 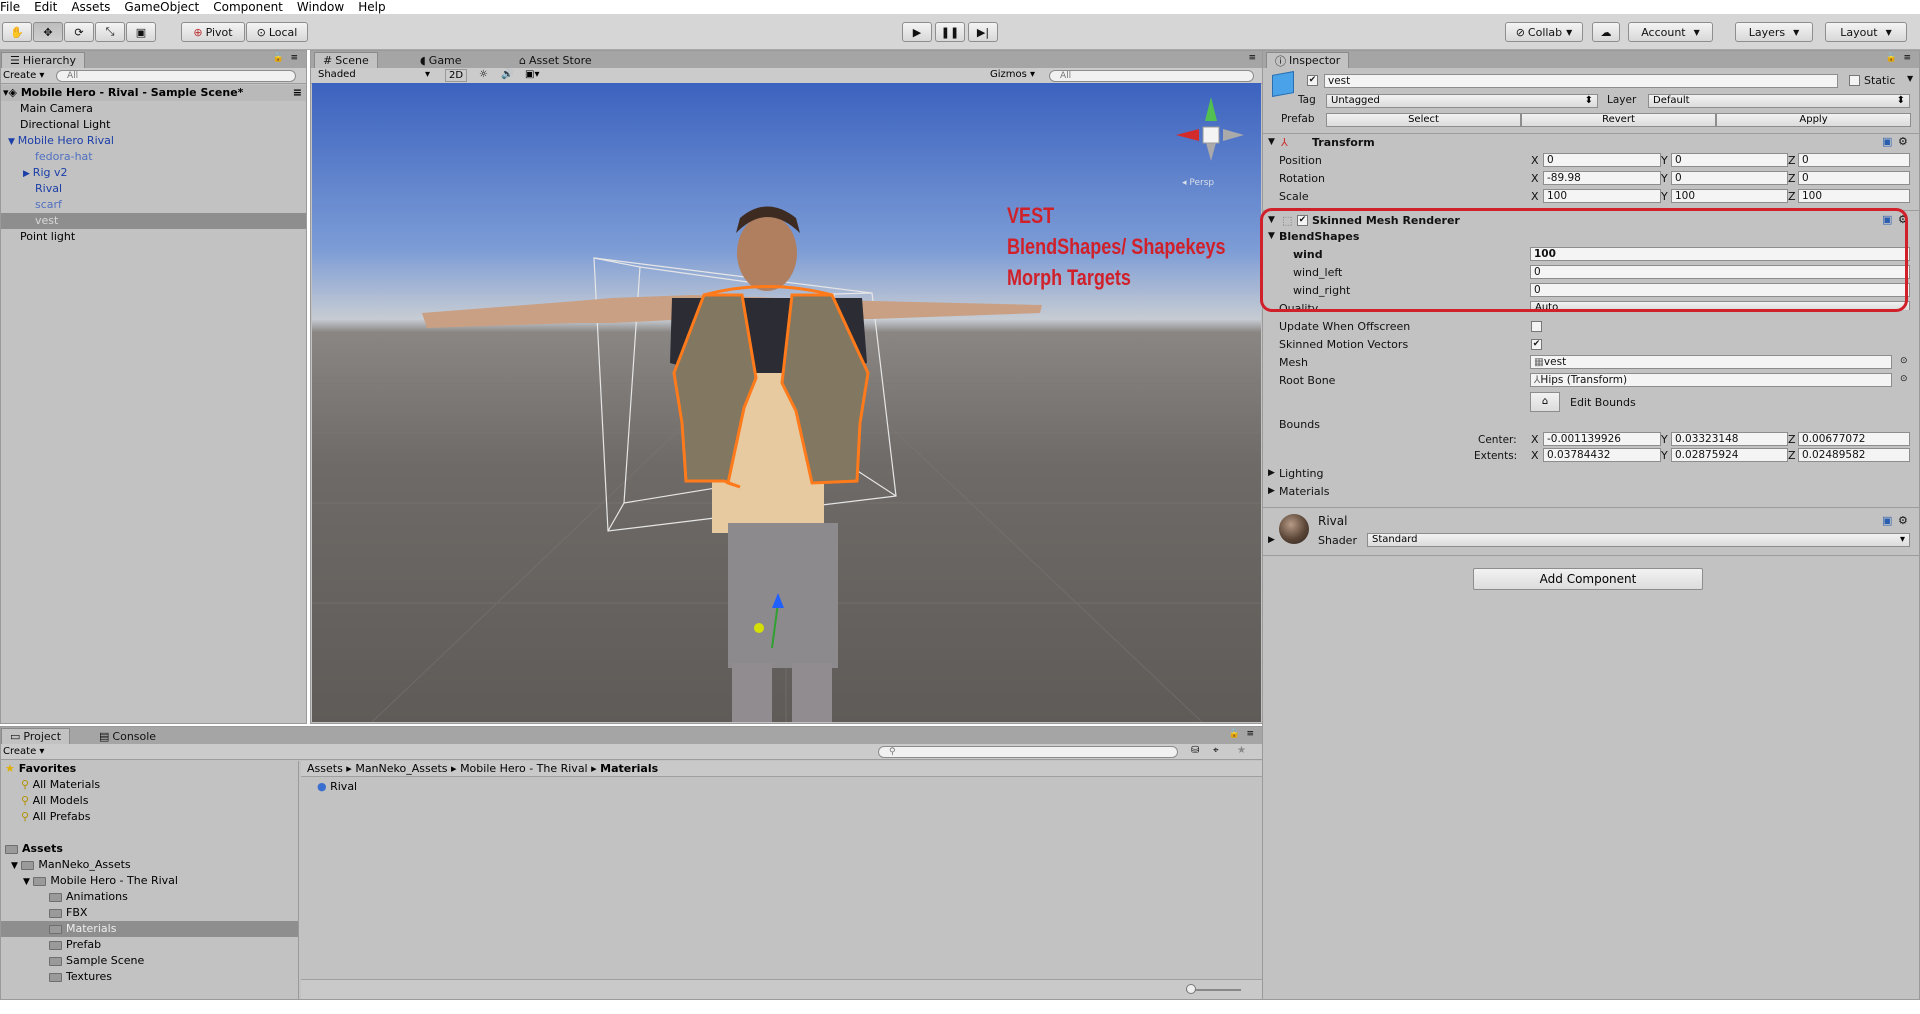 I want to click on transform-x-field: 100, so click(x=1602, y=196).